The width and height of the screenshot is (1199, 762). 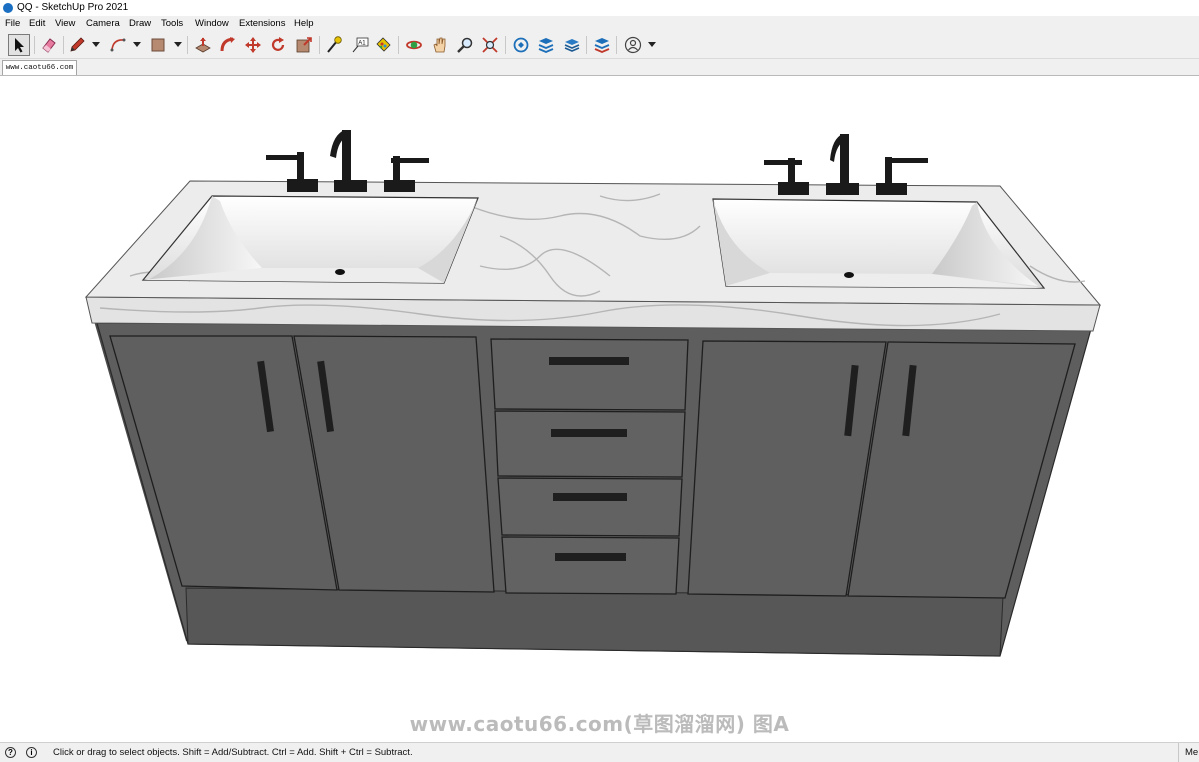 I want to click on extension-warehouse-button, so click(x=546, y=45).